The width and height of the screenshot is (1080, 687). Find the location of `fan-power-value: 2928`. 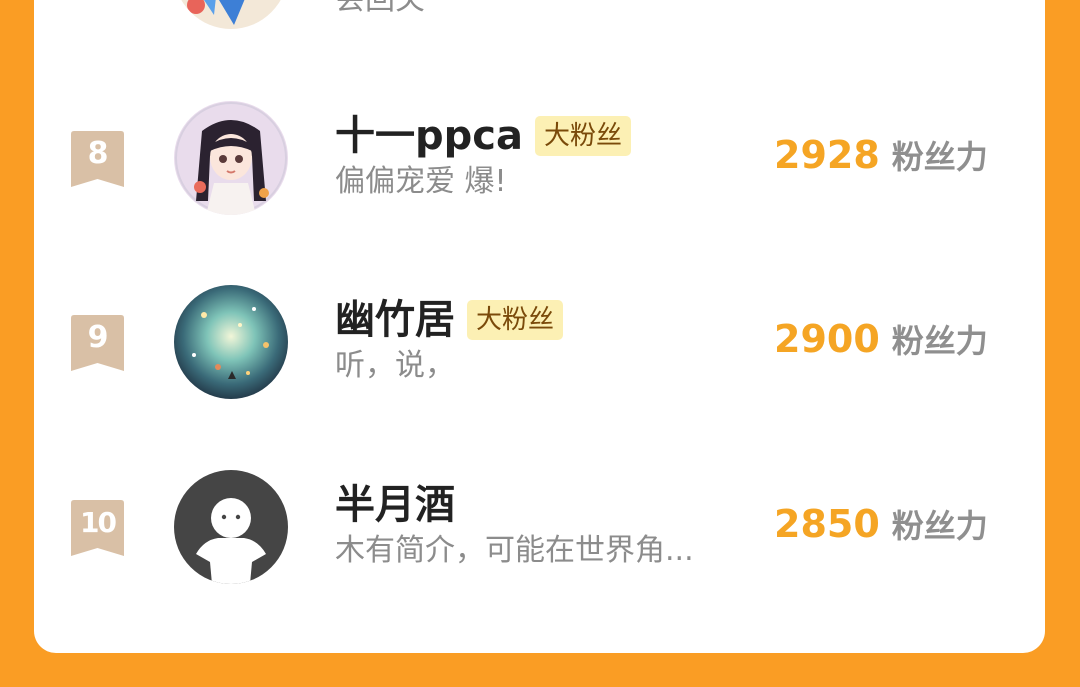

fan-power-value: 2928 is located at coordinates (827, 155).